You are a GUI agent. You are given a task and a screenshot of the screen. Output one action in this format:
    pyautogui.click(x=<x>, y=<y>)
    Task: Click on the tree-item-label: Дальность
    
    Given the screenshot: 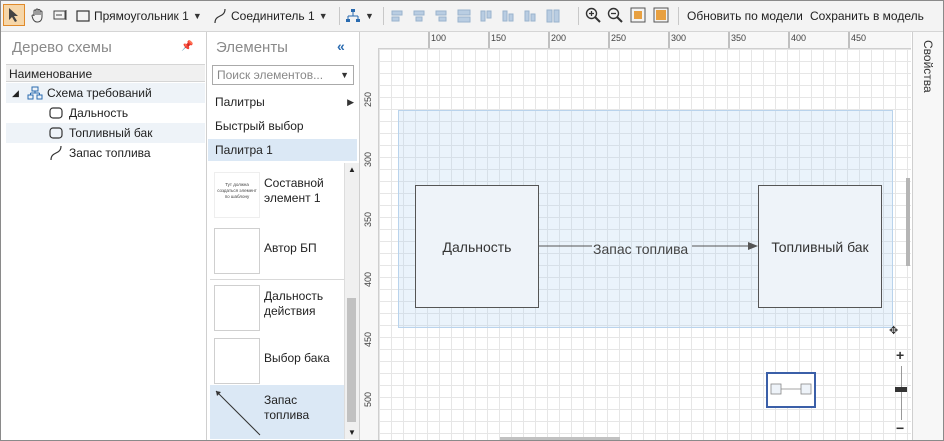 What is the action you would take?
    pyautogui.click(x=99, y=113)
    